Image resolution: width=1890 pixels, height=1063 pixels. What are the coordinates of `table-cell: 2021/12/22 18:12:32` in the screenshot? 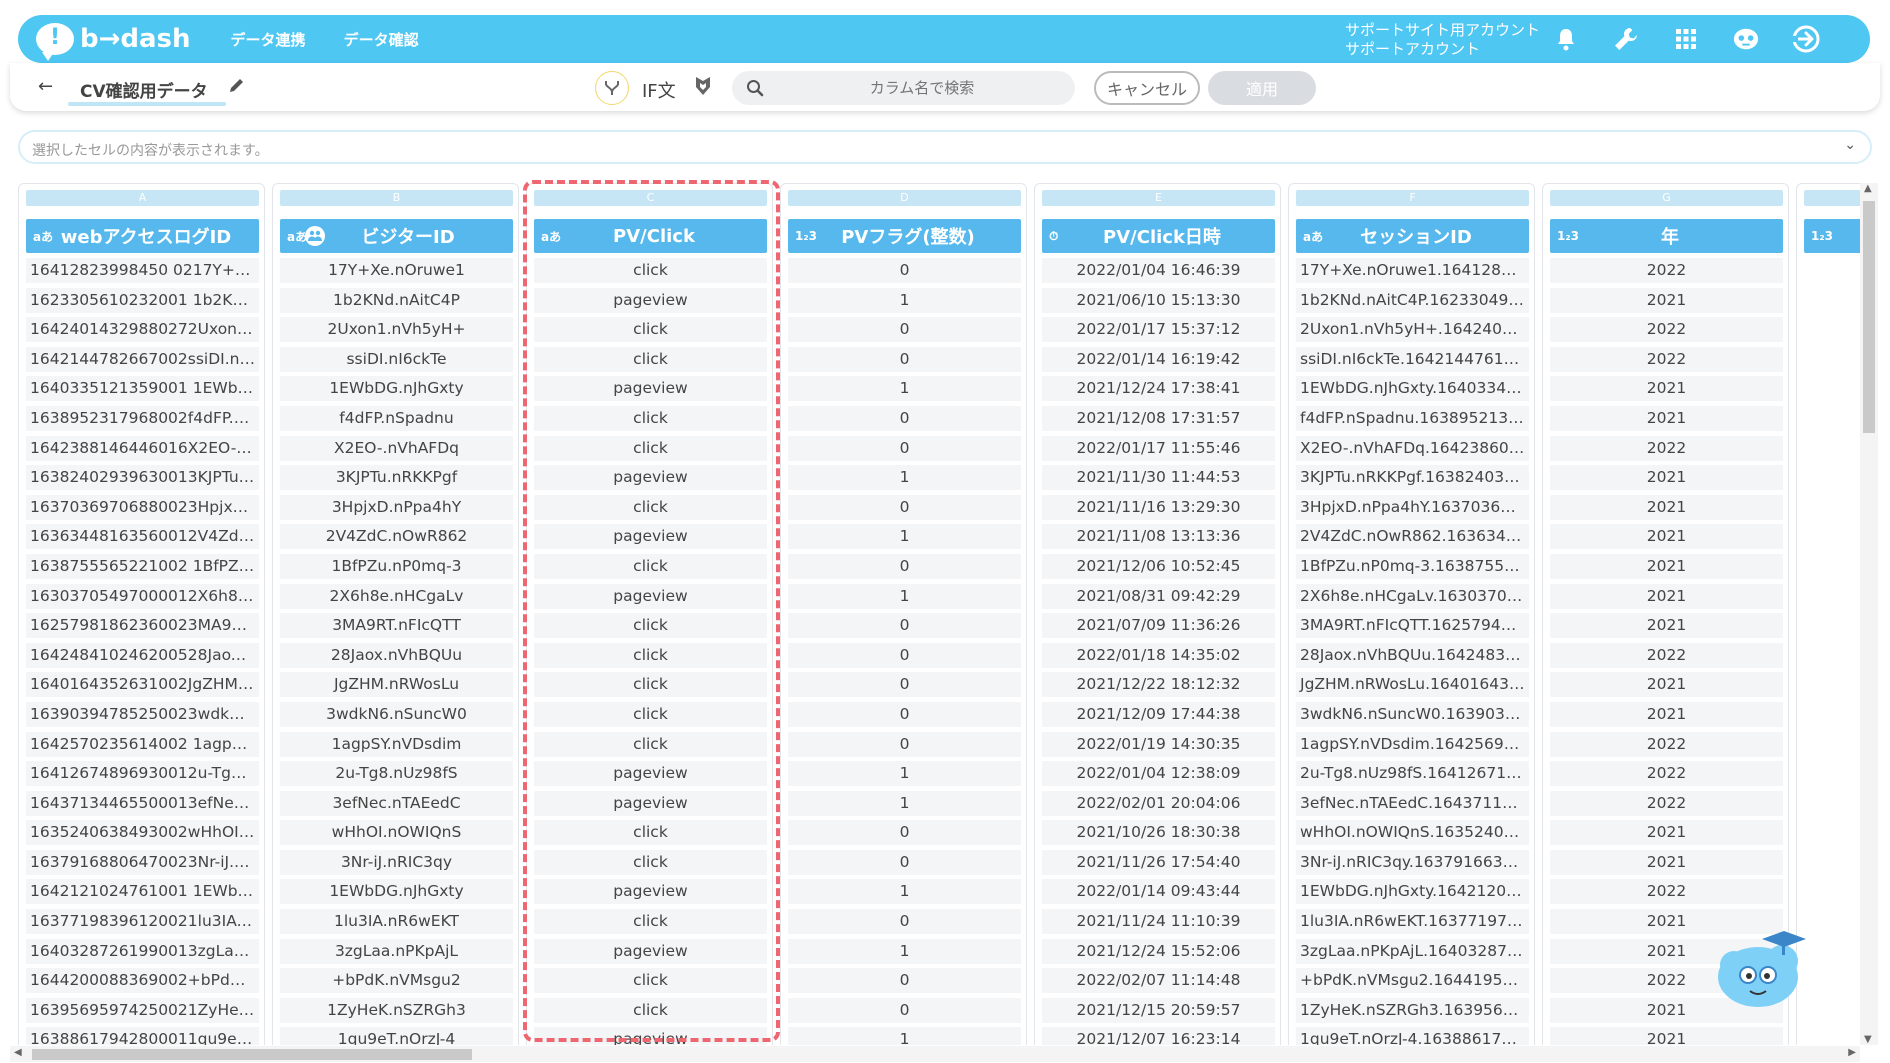 It's located at (1158, 685).